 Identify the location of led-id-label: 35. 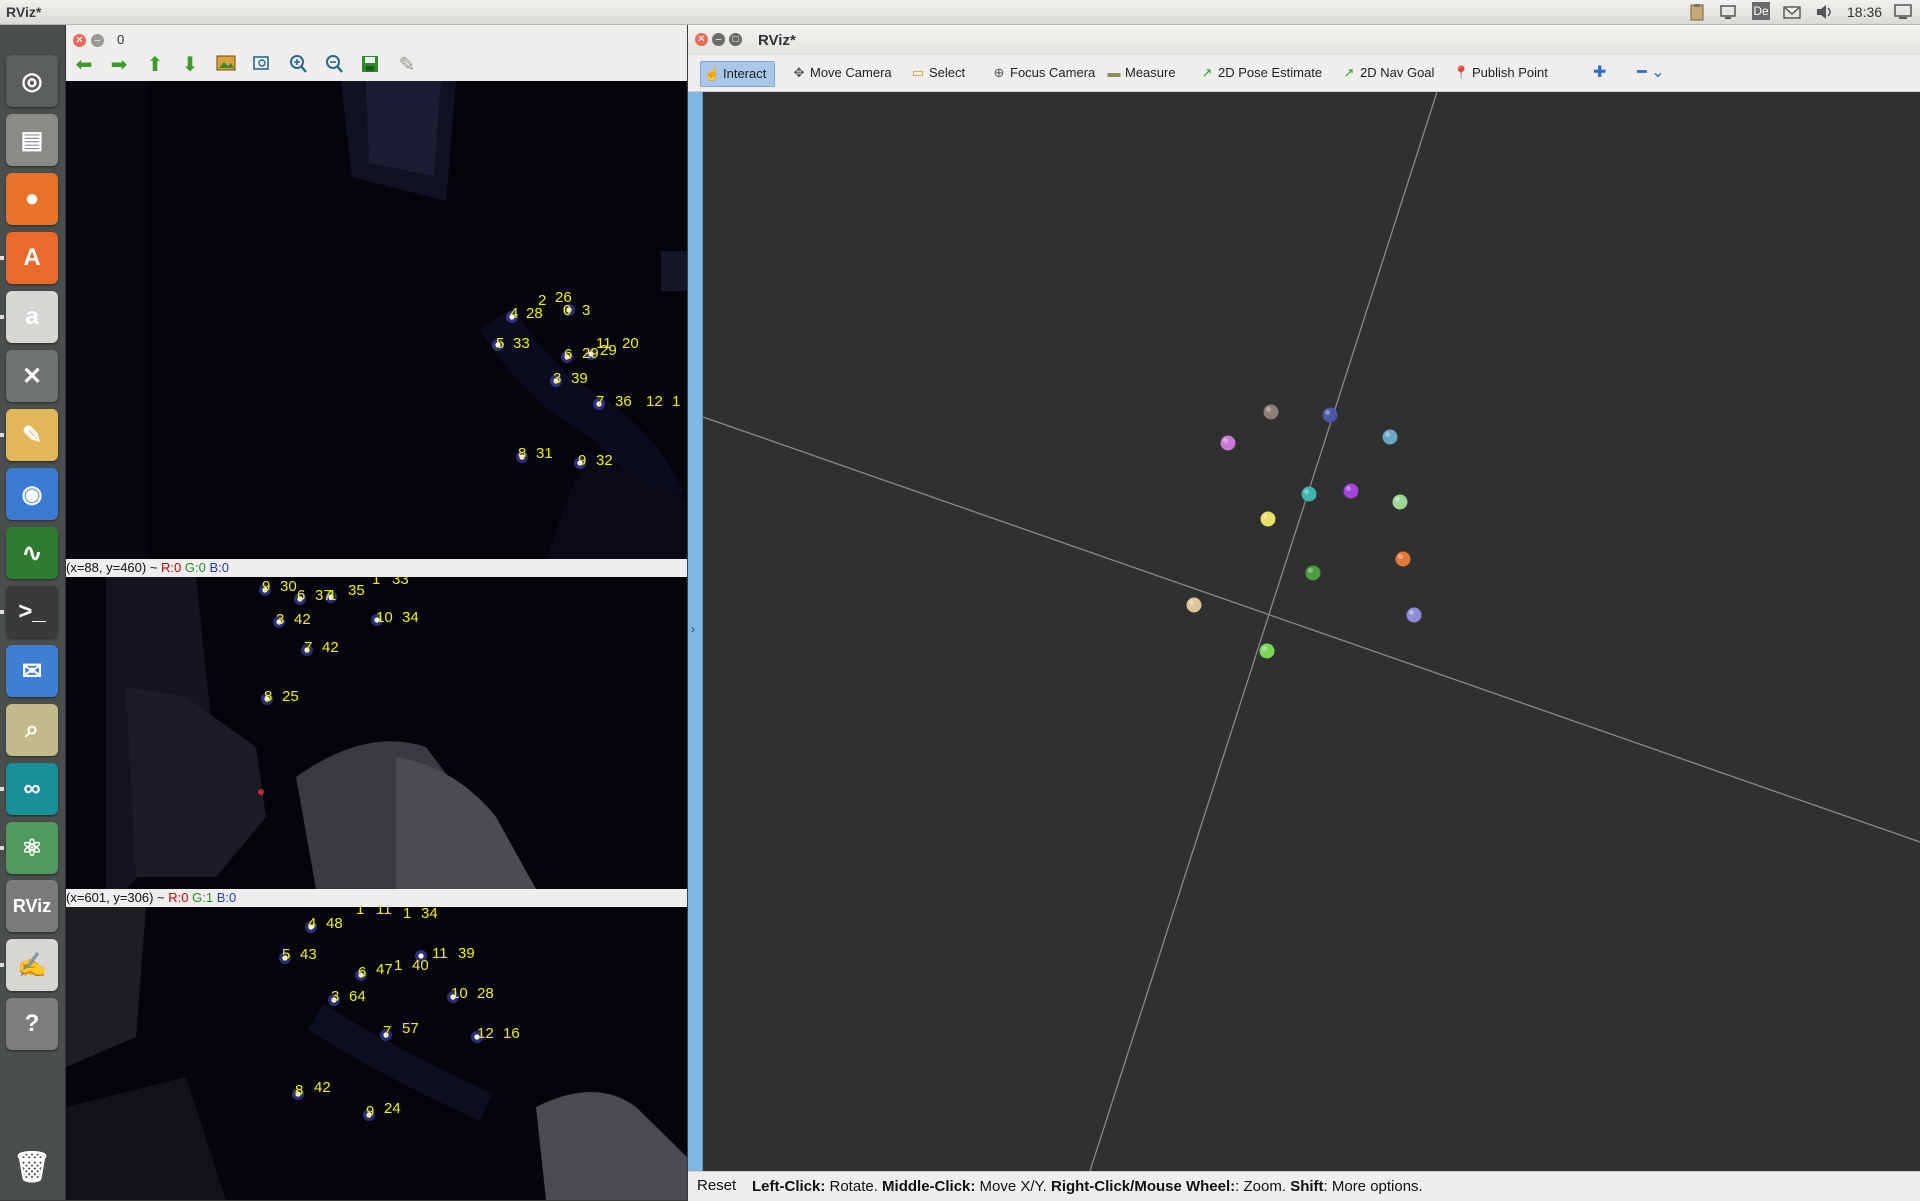
(356, 590).